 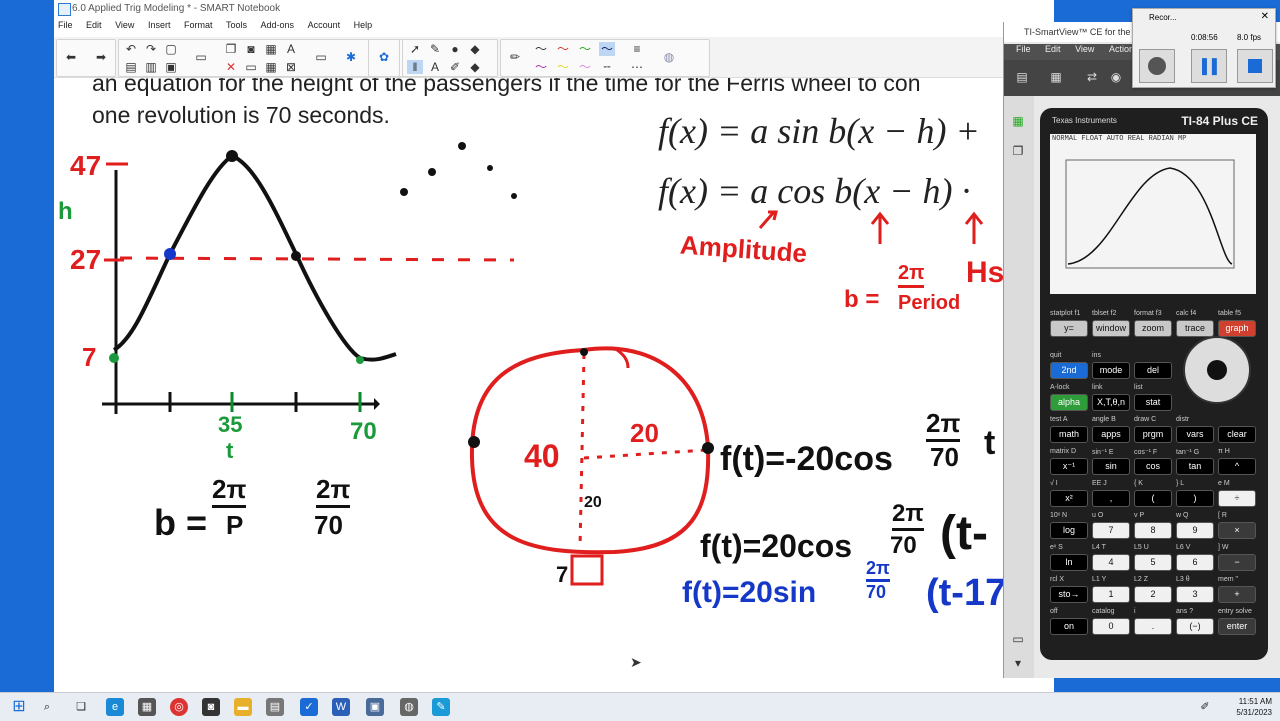 I want to click on pen-dash-icon: ╌, so click(x=607, y=67).